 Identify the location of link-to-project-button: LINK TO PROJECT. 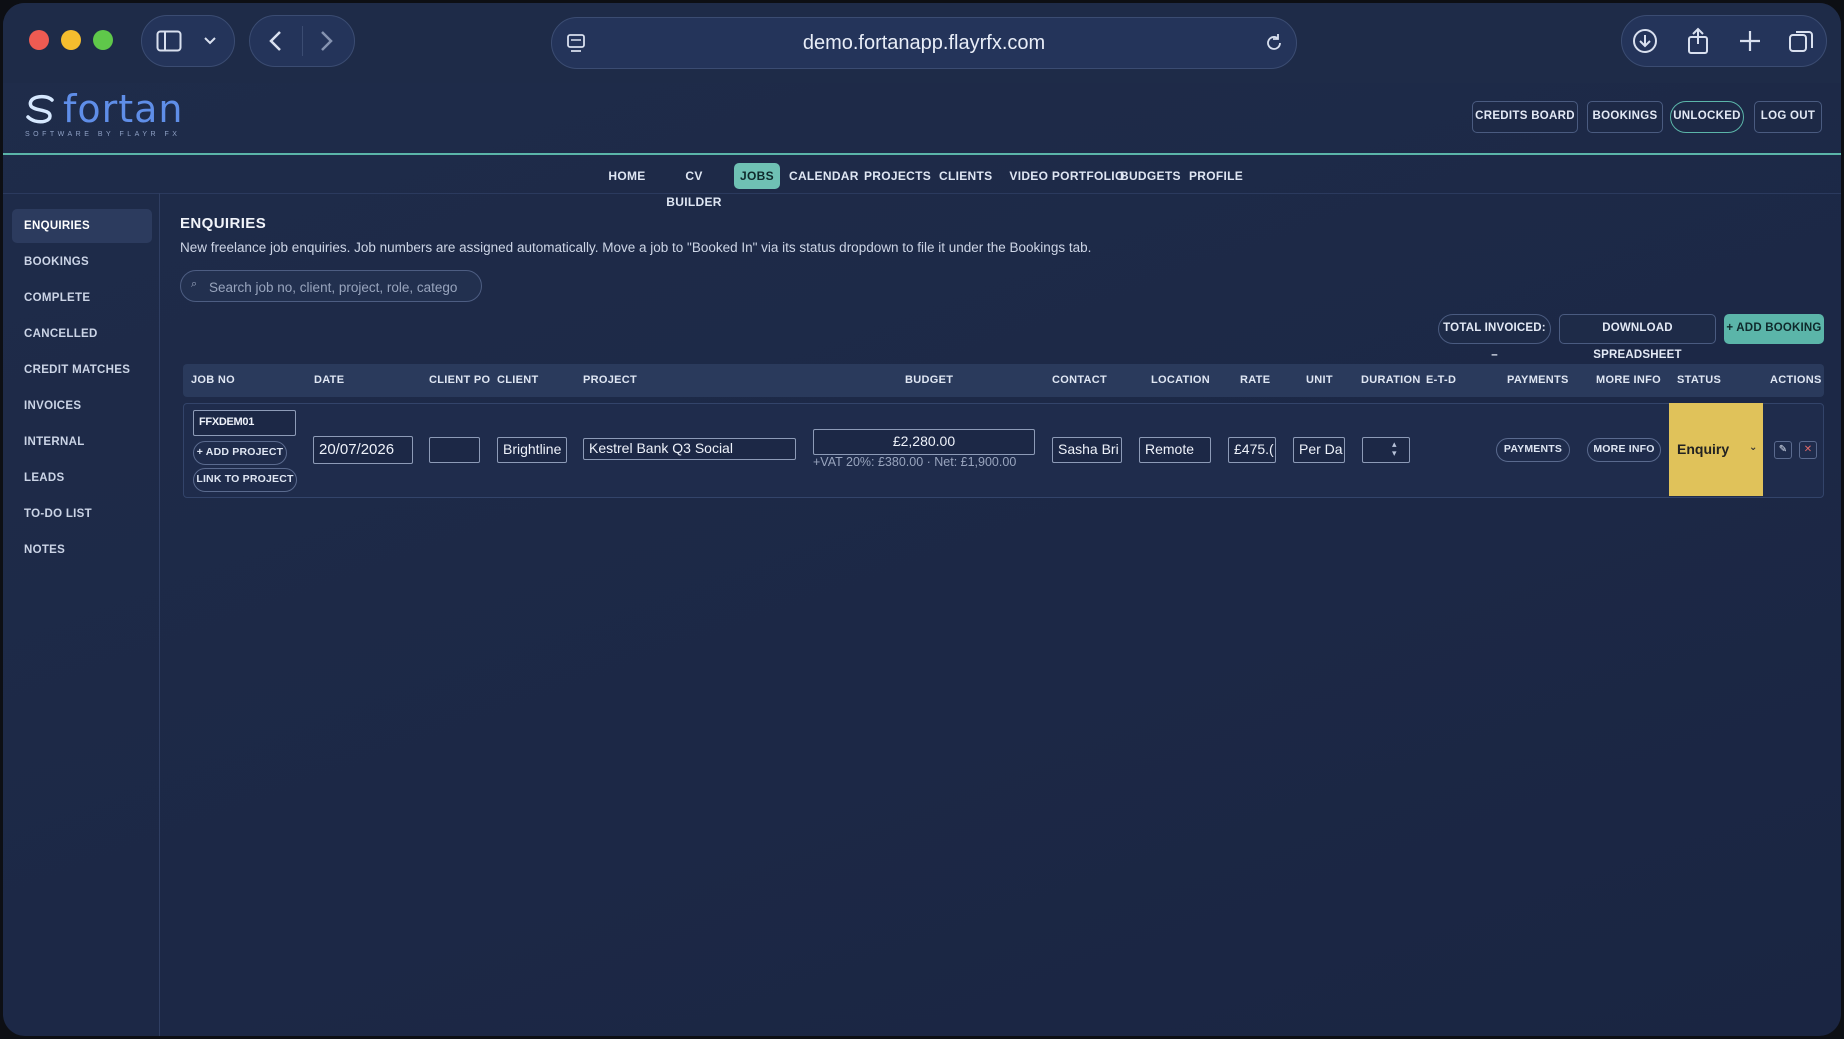
(245, 480).